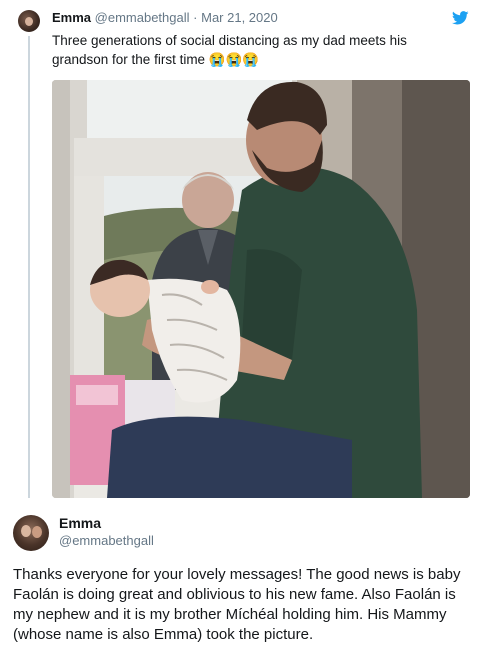  What do you see at coordinates (31, 533) in the screenshot?
I see `reply-author-avatar` at bounding box center [31, 533].